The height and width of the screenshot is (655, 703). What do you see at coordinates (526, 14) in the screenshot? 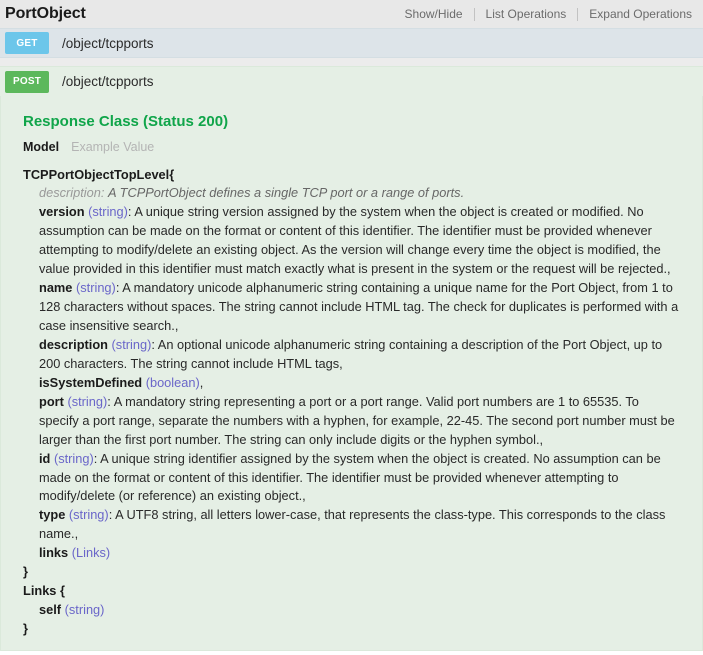
I see `list-operations-link: List Operations` at bounding box center [526, 14].